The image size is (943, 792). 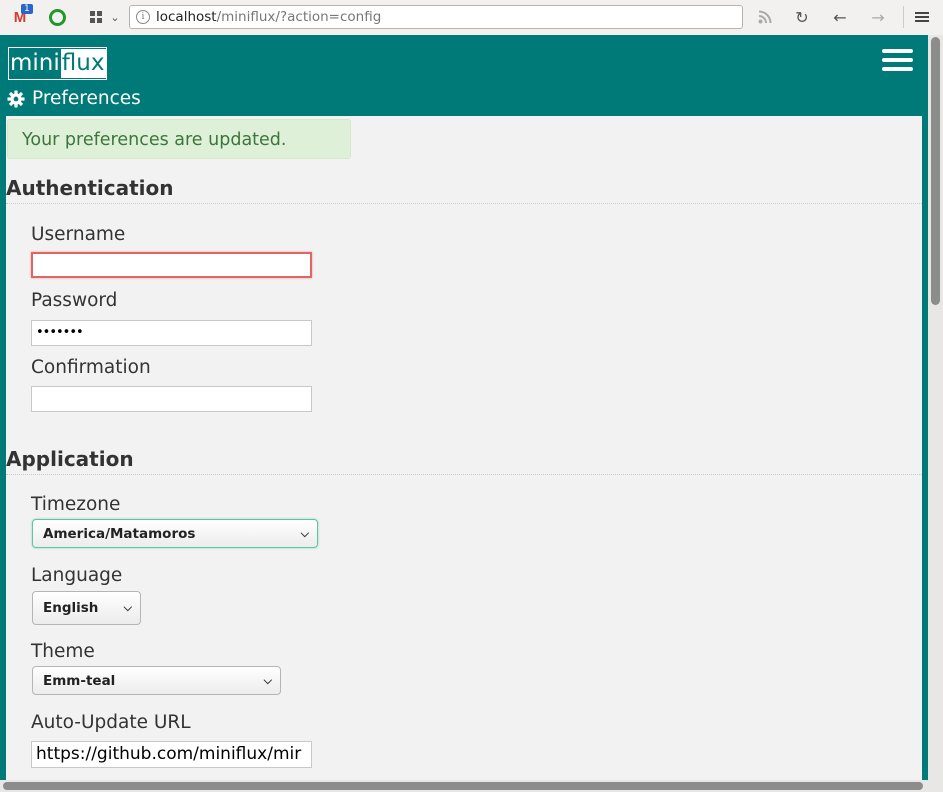 I want to click on forward-arrow-icon: →, so click(x=878, y=17).